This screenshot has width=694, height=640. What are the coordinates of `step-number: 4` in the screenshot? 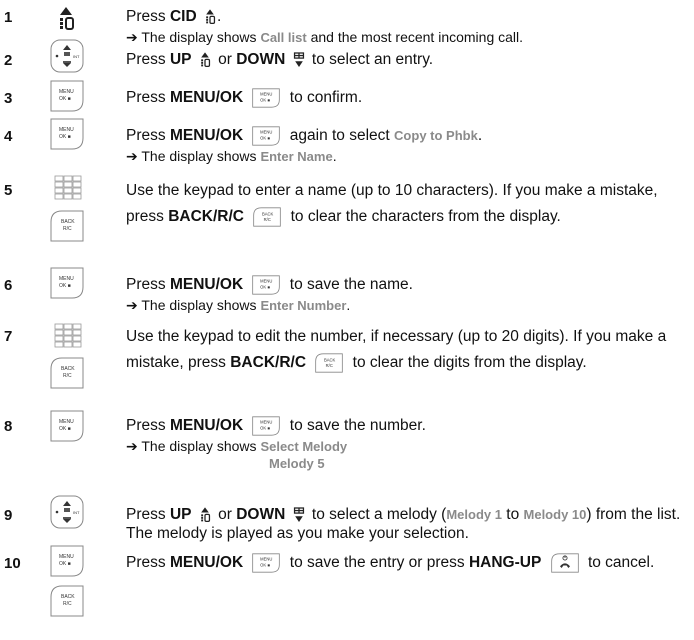 It's located at (8, 136).